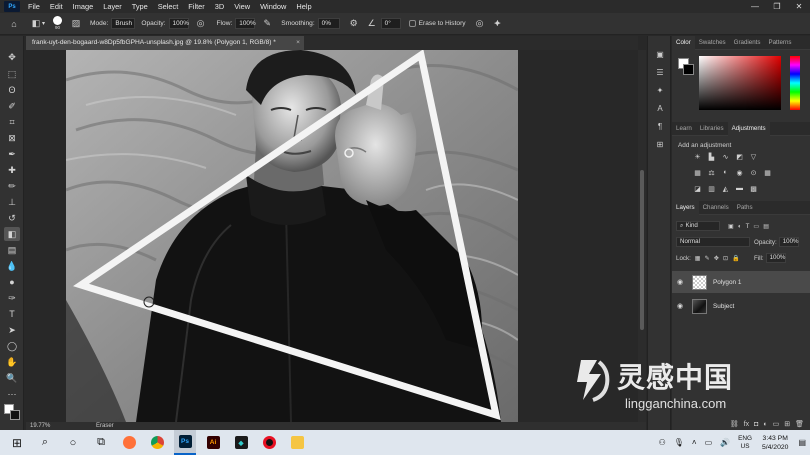  What do you see at coordinates (777, 6) in the screenshot?
I see `restore-button: ❐` at bounding box center [777, 6].